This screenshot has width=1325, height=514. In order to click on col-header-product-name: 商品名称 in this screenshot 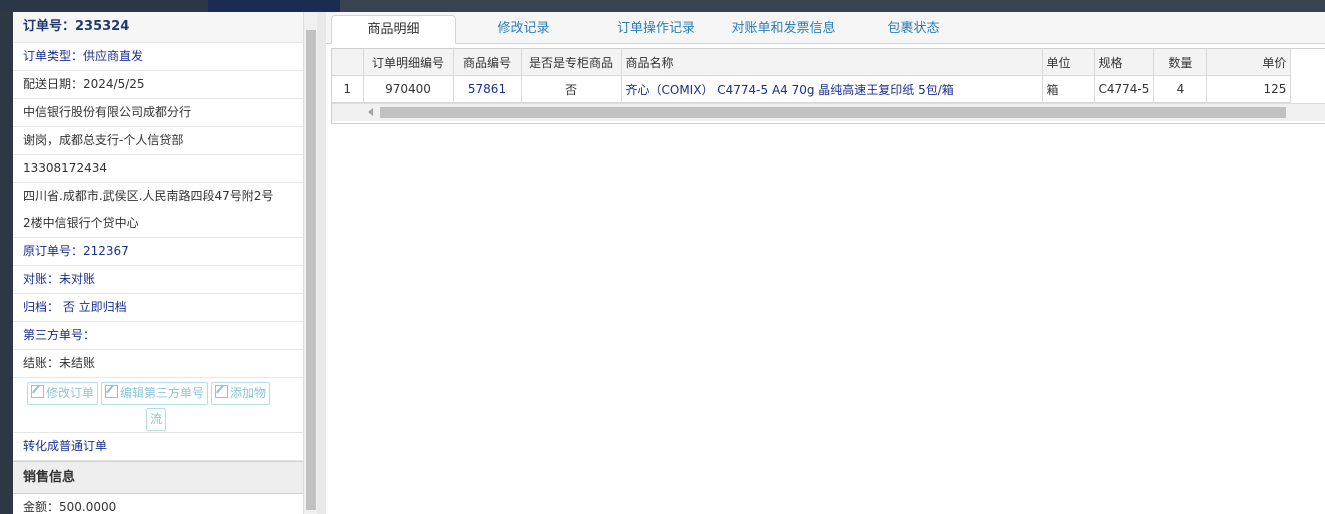, I will do `click(832, 62)`.